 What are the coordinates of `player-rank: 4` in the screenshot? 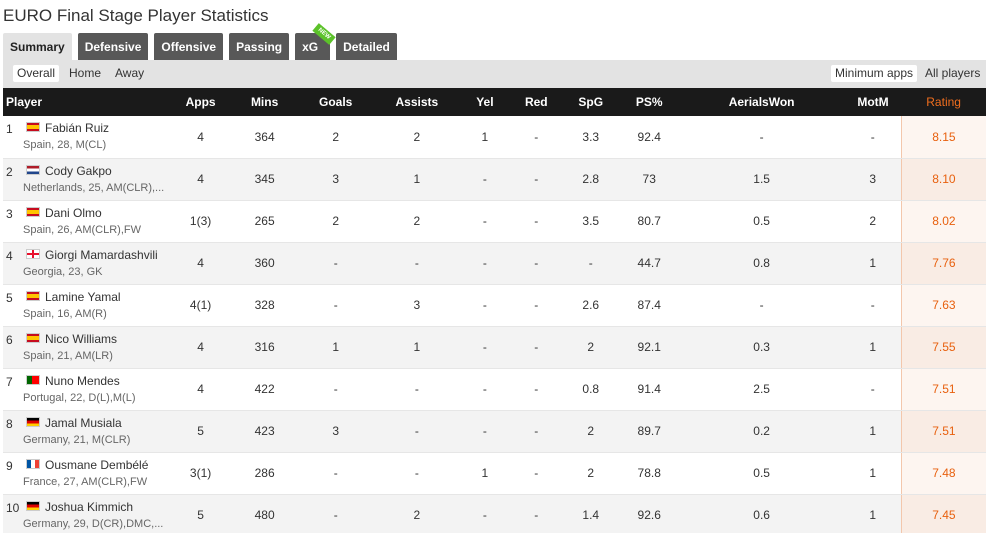 It's located at (9, 255).